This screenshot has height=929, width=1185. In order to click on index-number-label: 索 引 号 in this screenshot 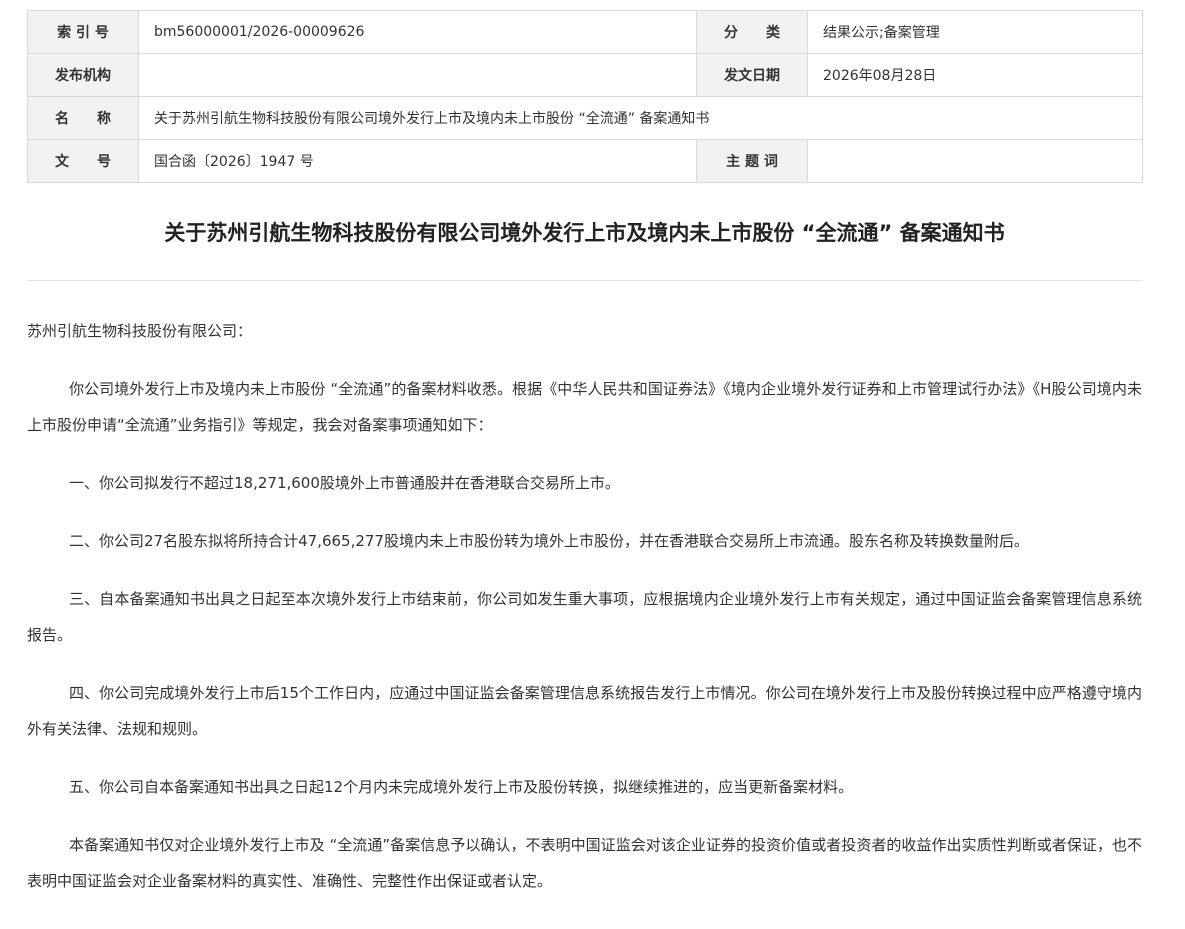, I will do `click(83, 32)`.